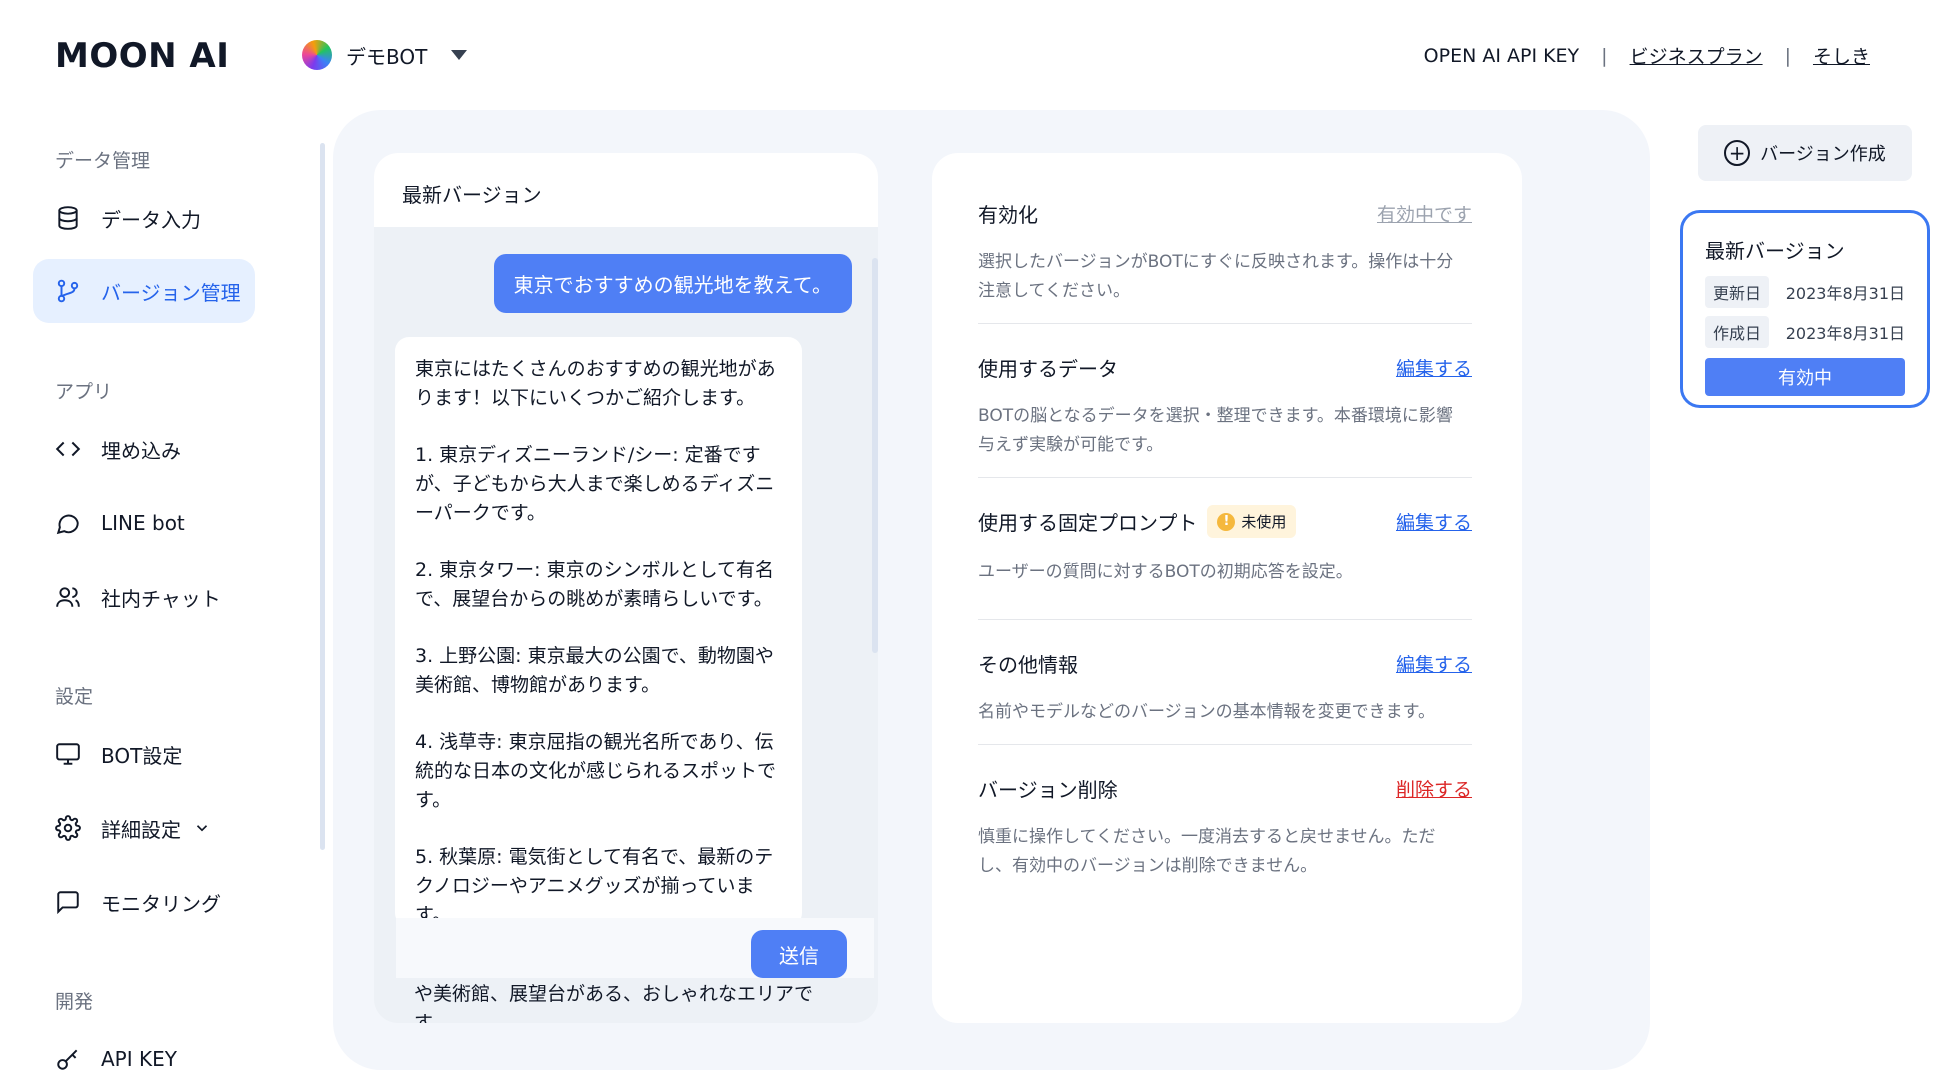 This screenshot has width=1950, height=1091. What do you see at coordinates (1737, 292) in the screenshot?
I see `updated-label: 更新日` at bounding box center [1737, 292].